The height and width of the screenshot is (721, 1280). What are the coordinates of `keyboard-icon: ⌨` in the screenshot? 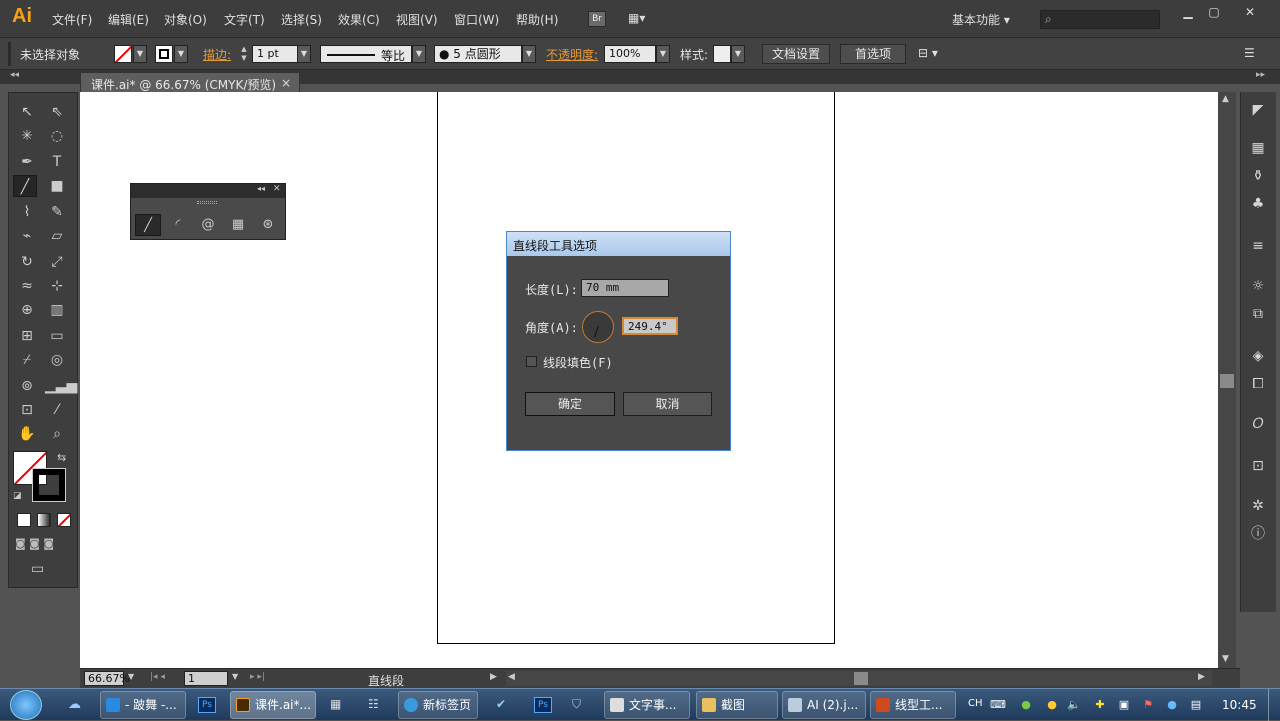 It's located at (998, 705).